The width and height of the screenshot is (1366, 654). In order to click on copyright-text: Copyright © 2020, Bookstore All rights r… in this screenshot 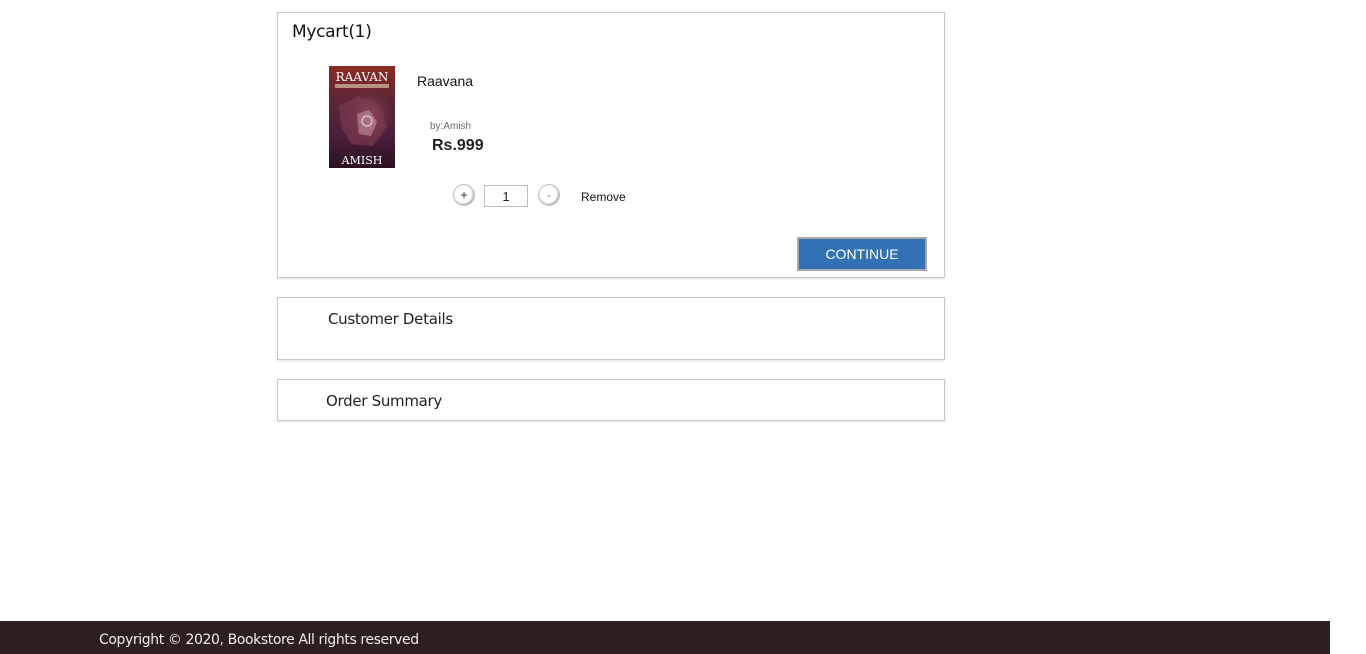, I will do `click(259, 640)`.